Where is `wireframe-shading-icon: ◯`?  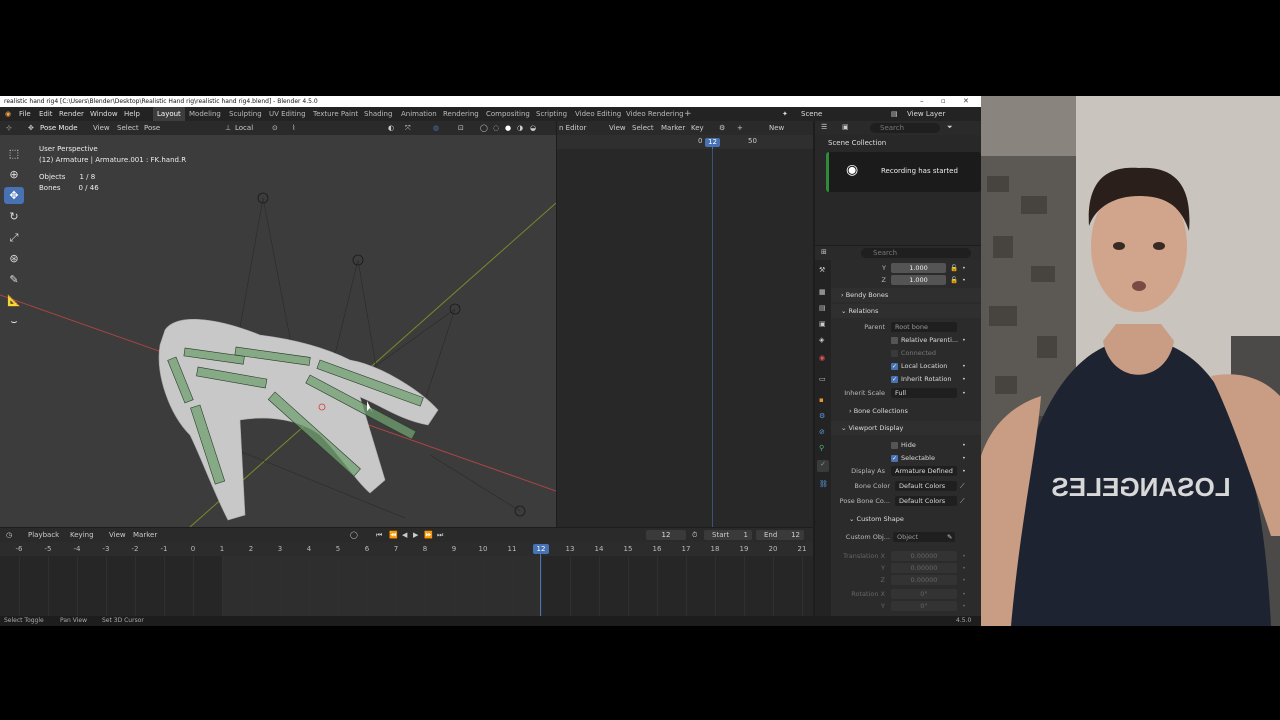 wireframe-shading-icon: ◯ is located at coordinates (484, 128).